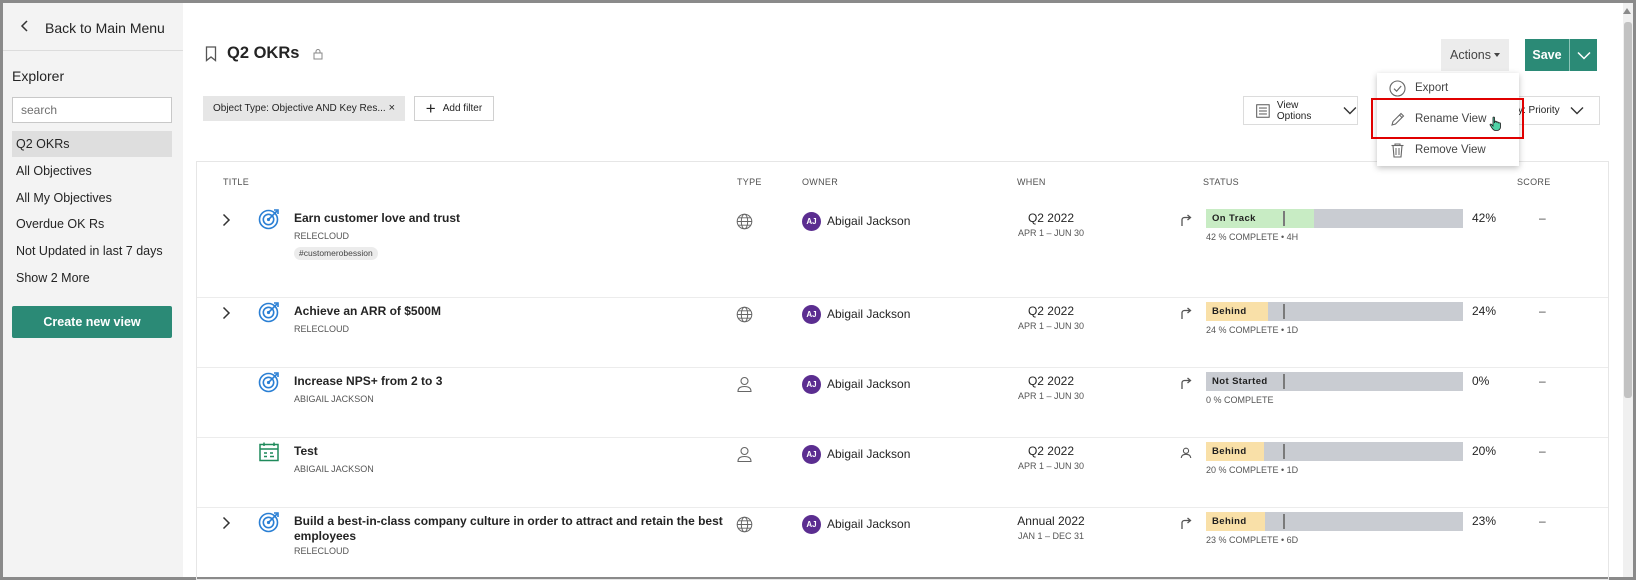 The height and width of the screenshot is (580, 1636). What do you see at coordinates (1234, 218) in the screenshot?
I see `status-label: On Track` at bounding box center [1234, 218].